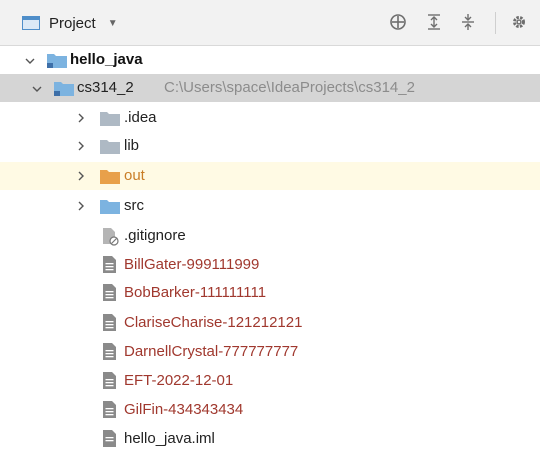 This screenshot has height=452, width=540. I want to click on folder-source-icon, so click(110, 208).